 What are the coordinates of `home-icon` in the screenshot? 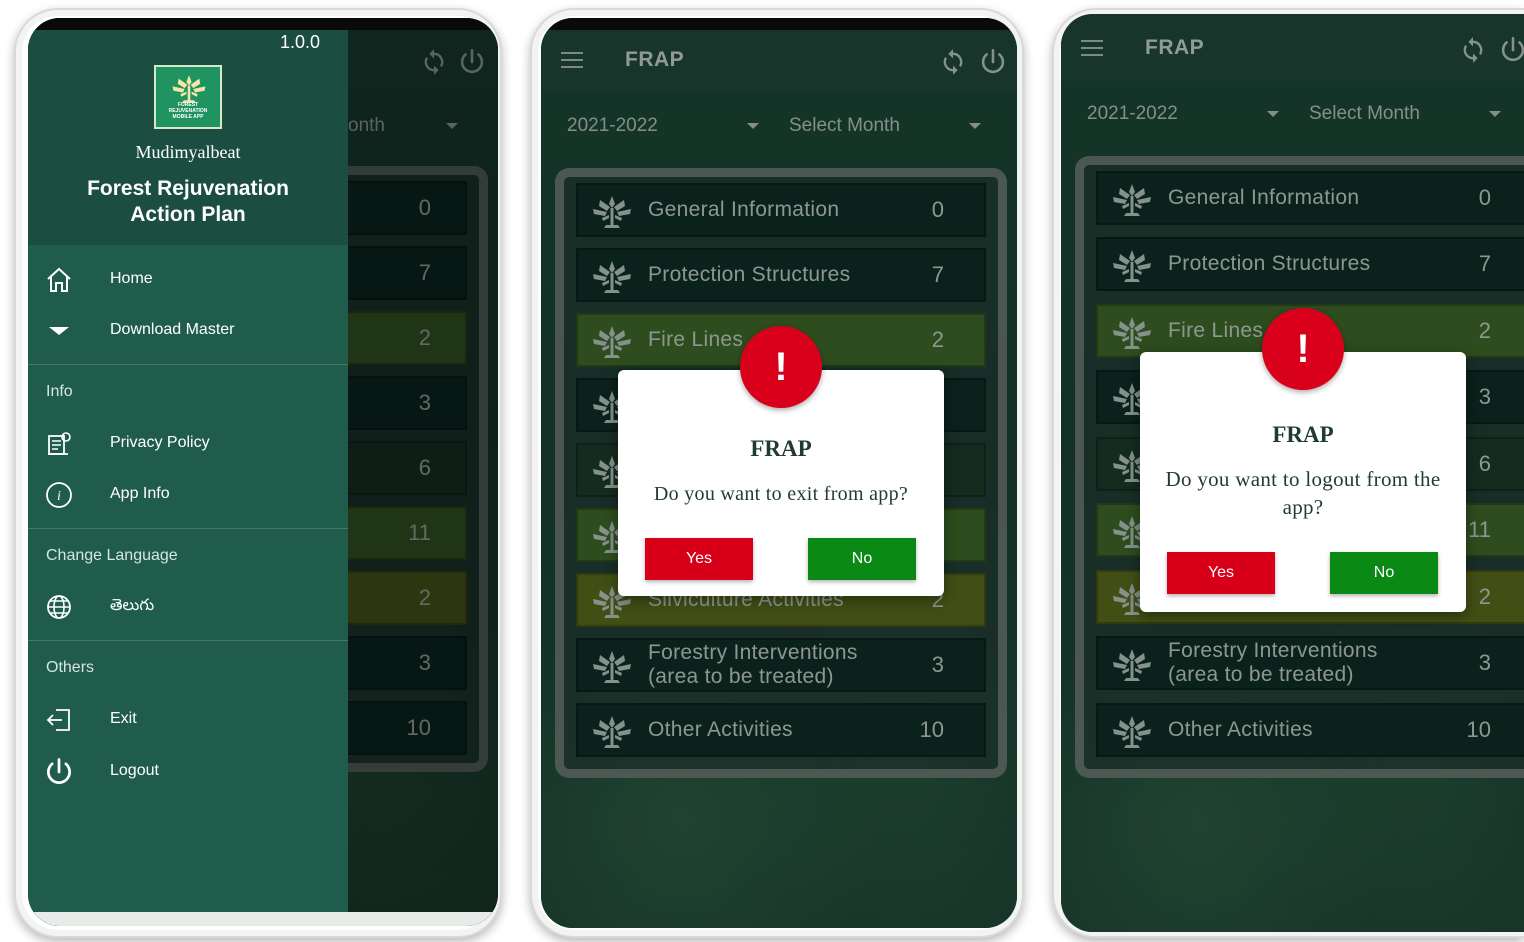 It's located at (59, 279).